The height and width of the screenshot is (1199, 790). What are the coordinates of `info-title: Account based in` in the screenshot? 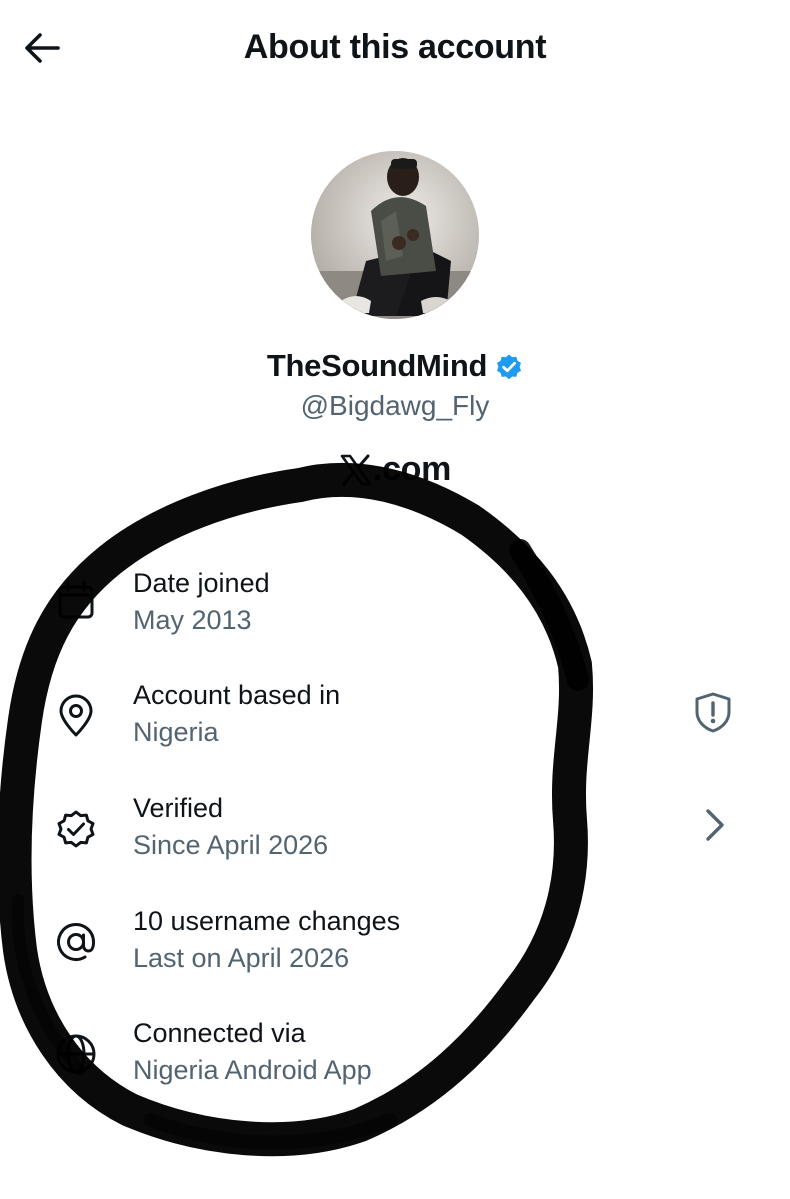 It's located at (237, 695).